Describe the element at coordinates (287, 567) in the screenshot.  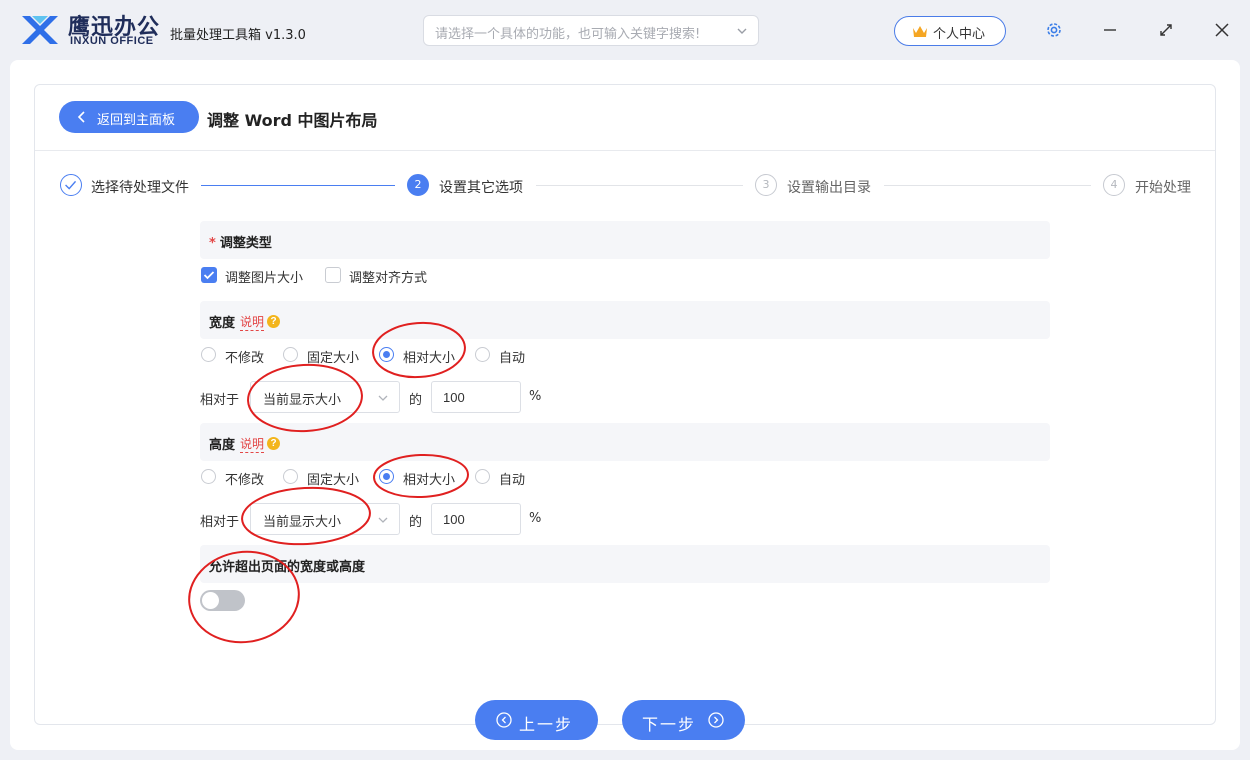
I see `overflow-title: 允许超出页面的宽度或高度` at that location.